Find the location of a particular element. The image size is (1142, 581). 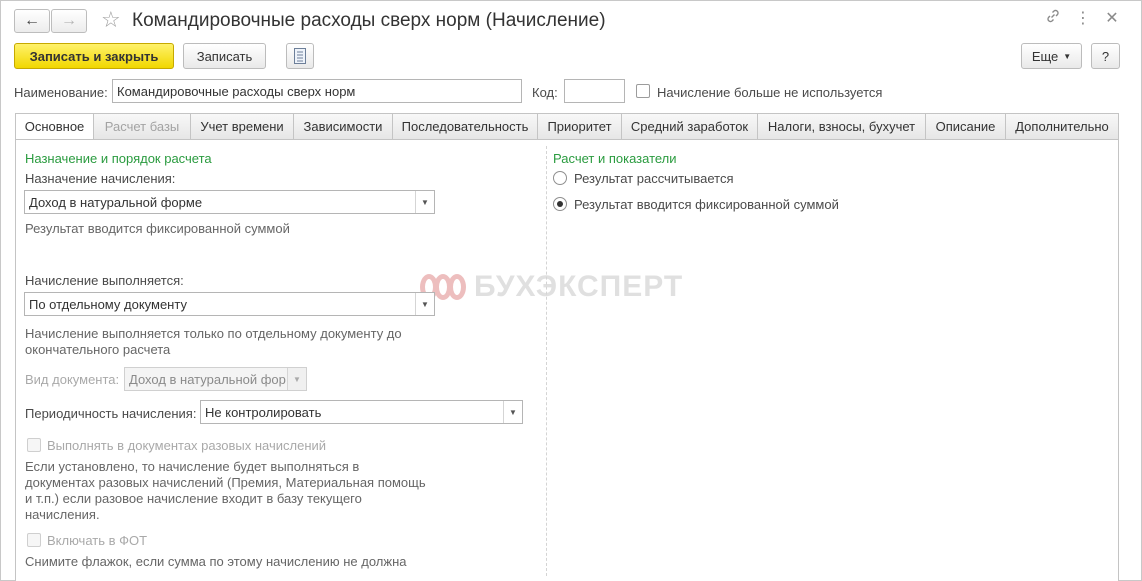

tab-time-accounting: Учет времени is located at coordinates (242, 126).